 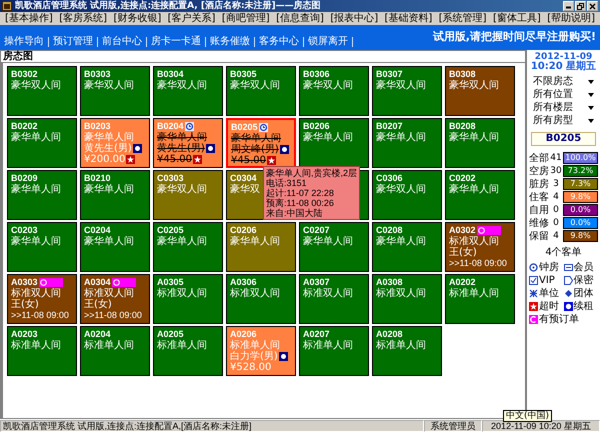 I want to click on filter-dropdown: 不限房态, so click(x=563, y=82).